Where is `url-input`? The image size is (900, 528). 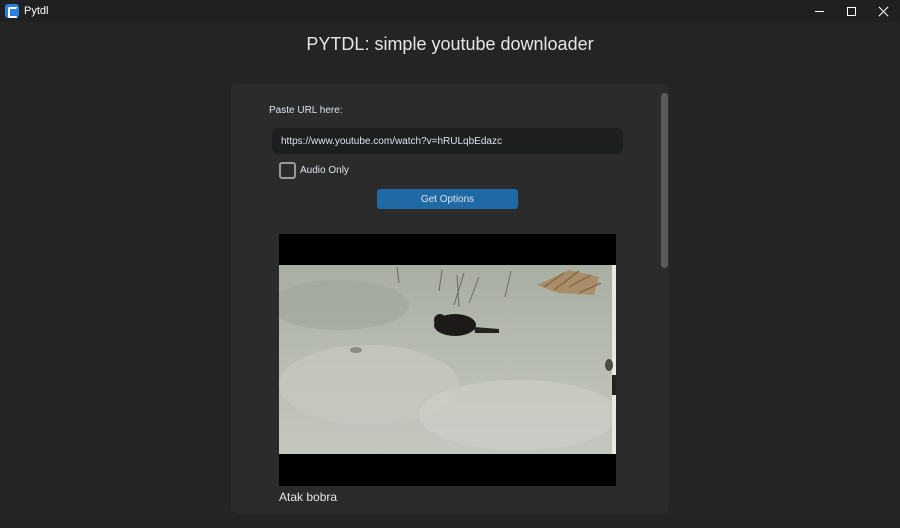
url-input is located at coordinates (447, 141).